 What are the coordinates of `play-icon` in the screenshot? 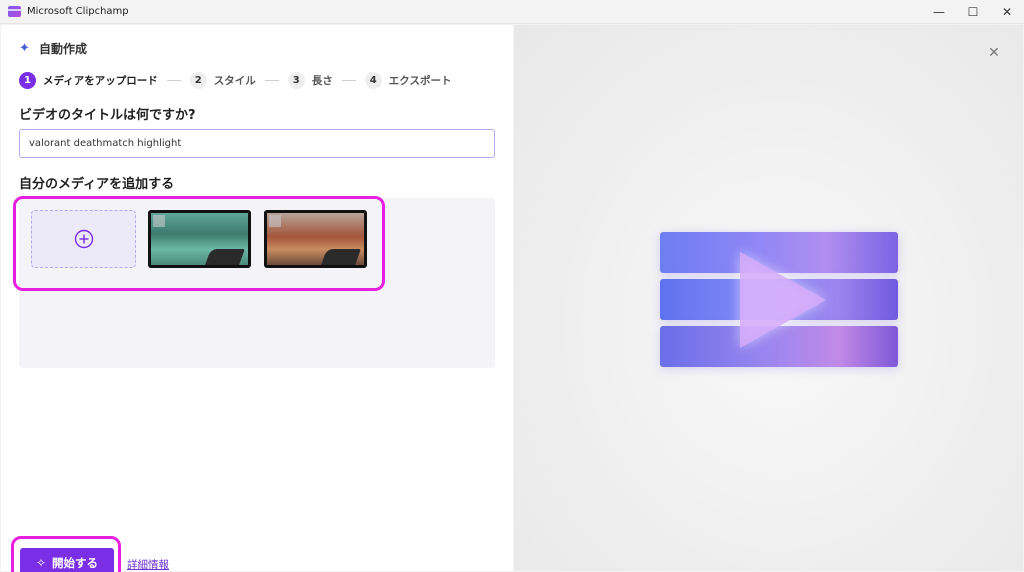 It's located at (783, 300).